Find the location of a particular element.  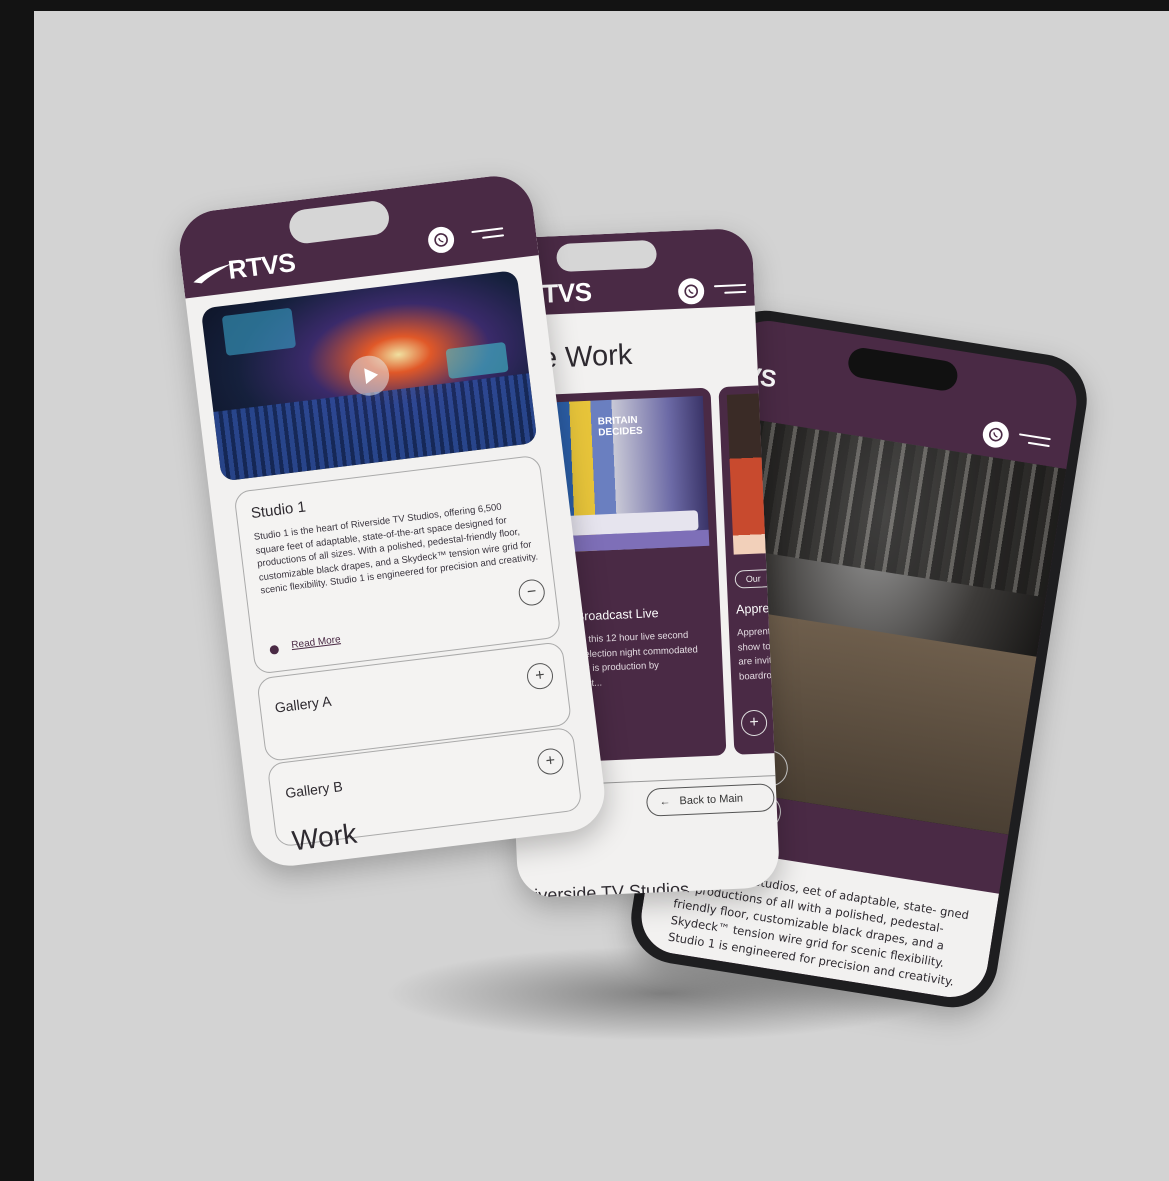

studio-title: Studio 1 is located at coordinates (278, 510).